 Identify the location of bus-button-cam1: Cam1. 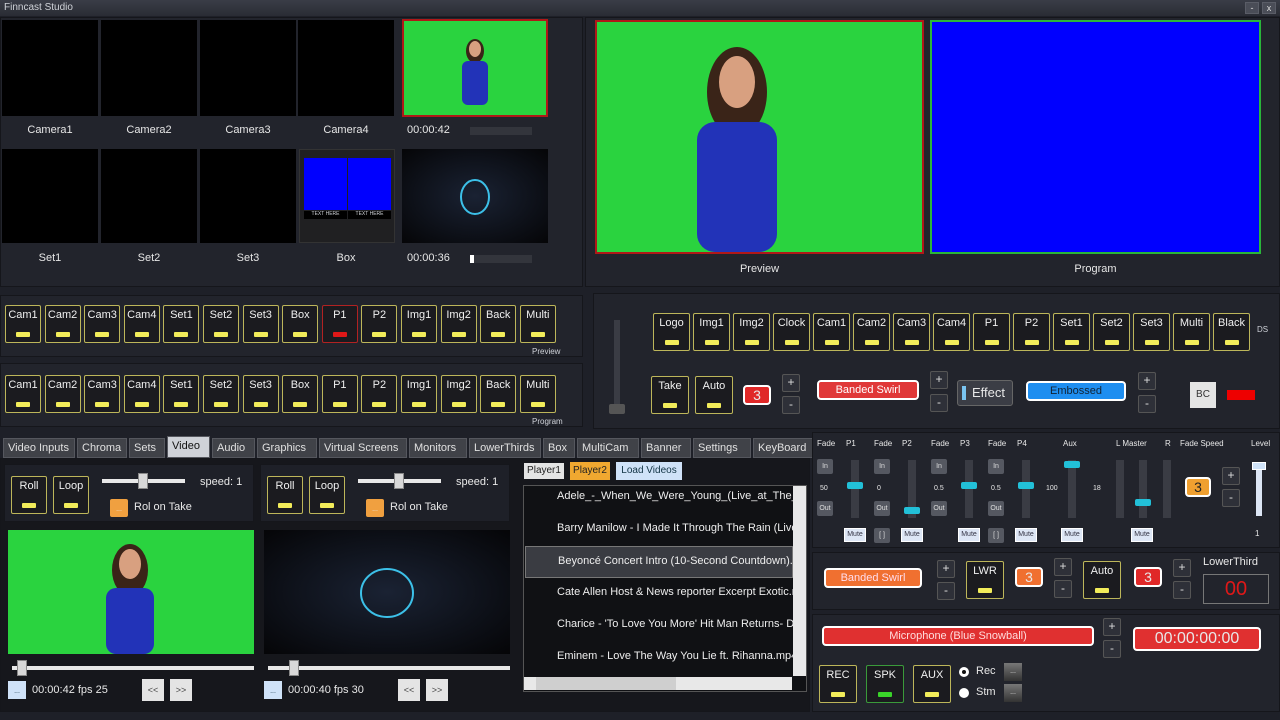
(23, 394).